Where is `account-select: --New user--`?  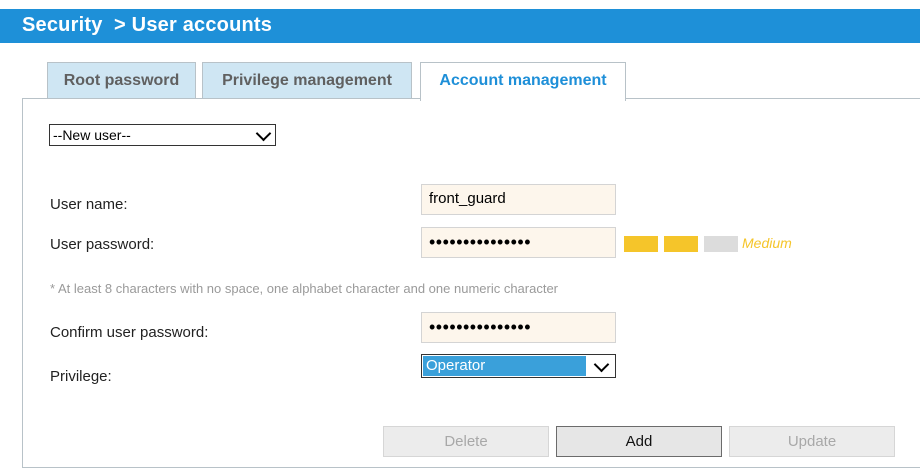
account-select: --New user-- is located at coordinates (162, 135).